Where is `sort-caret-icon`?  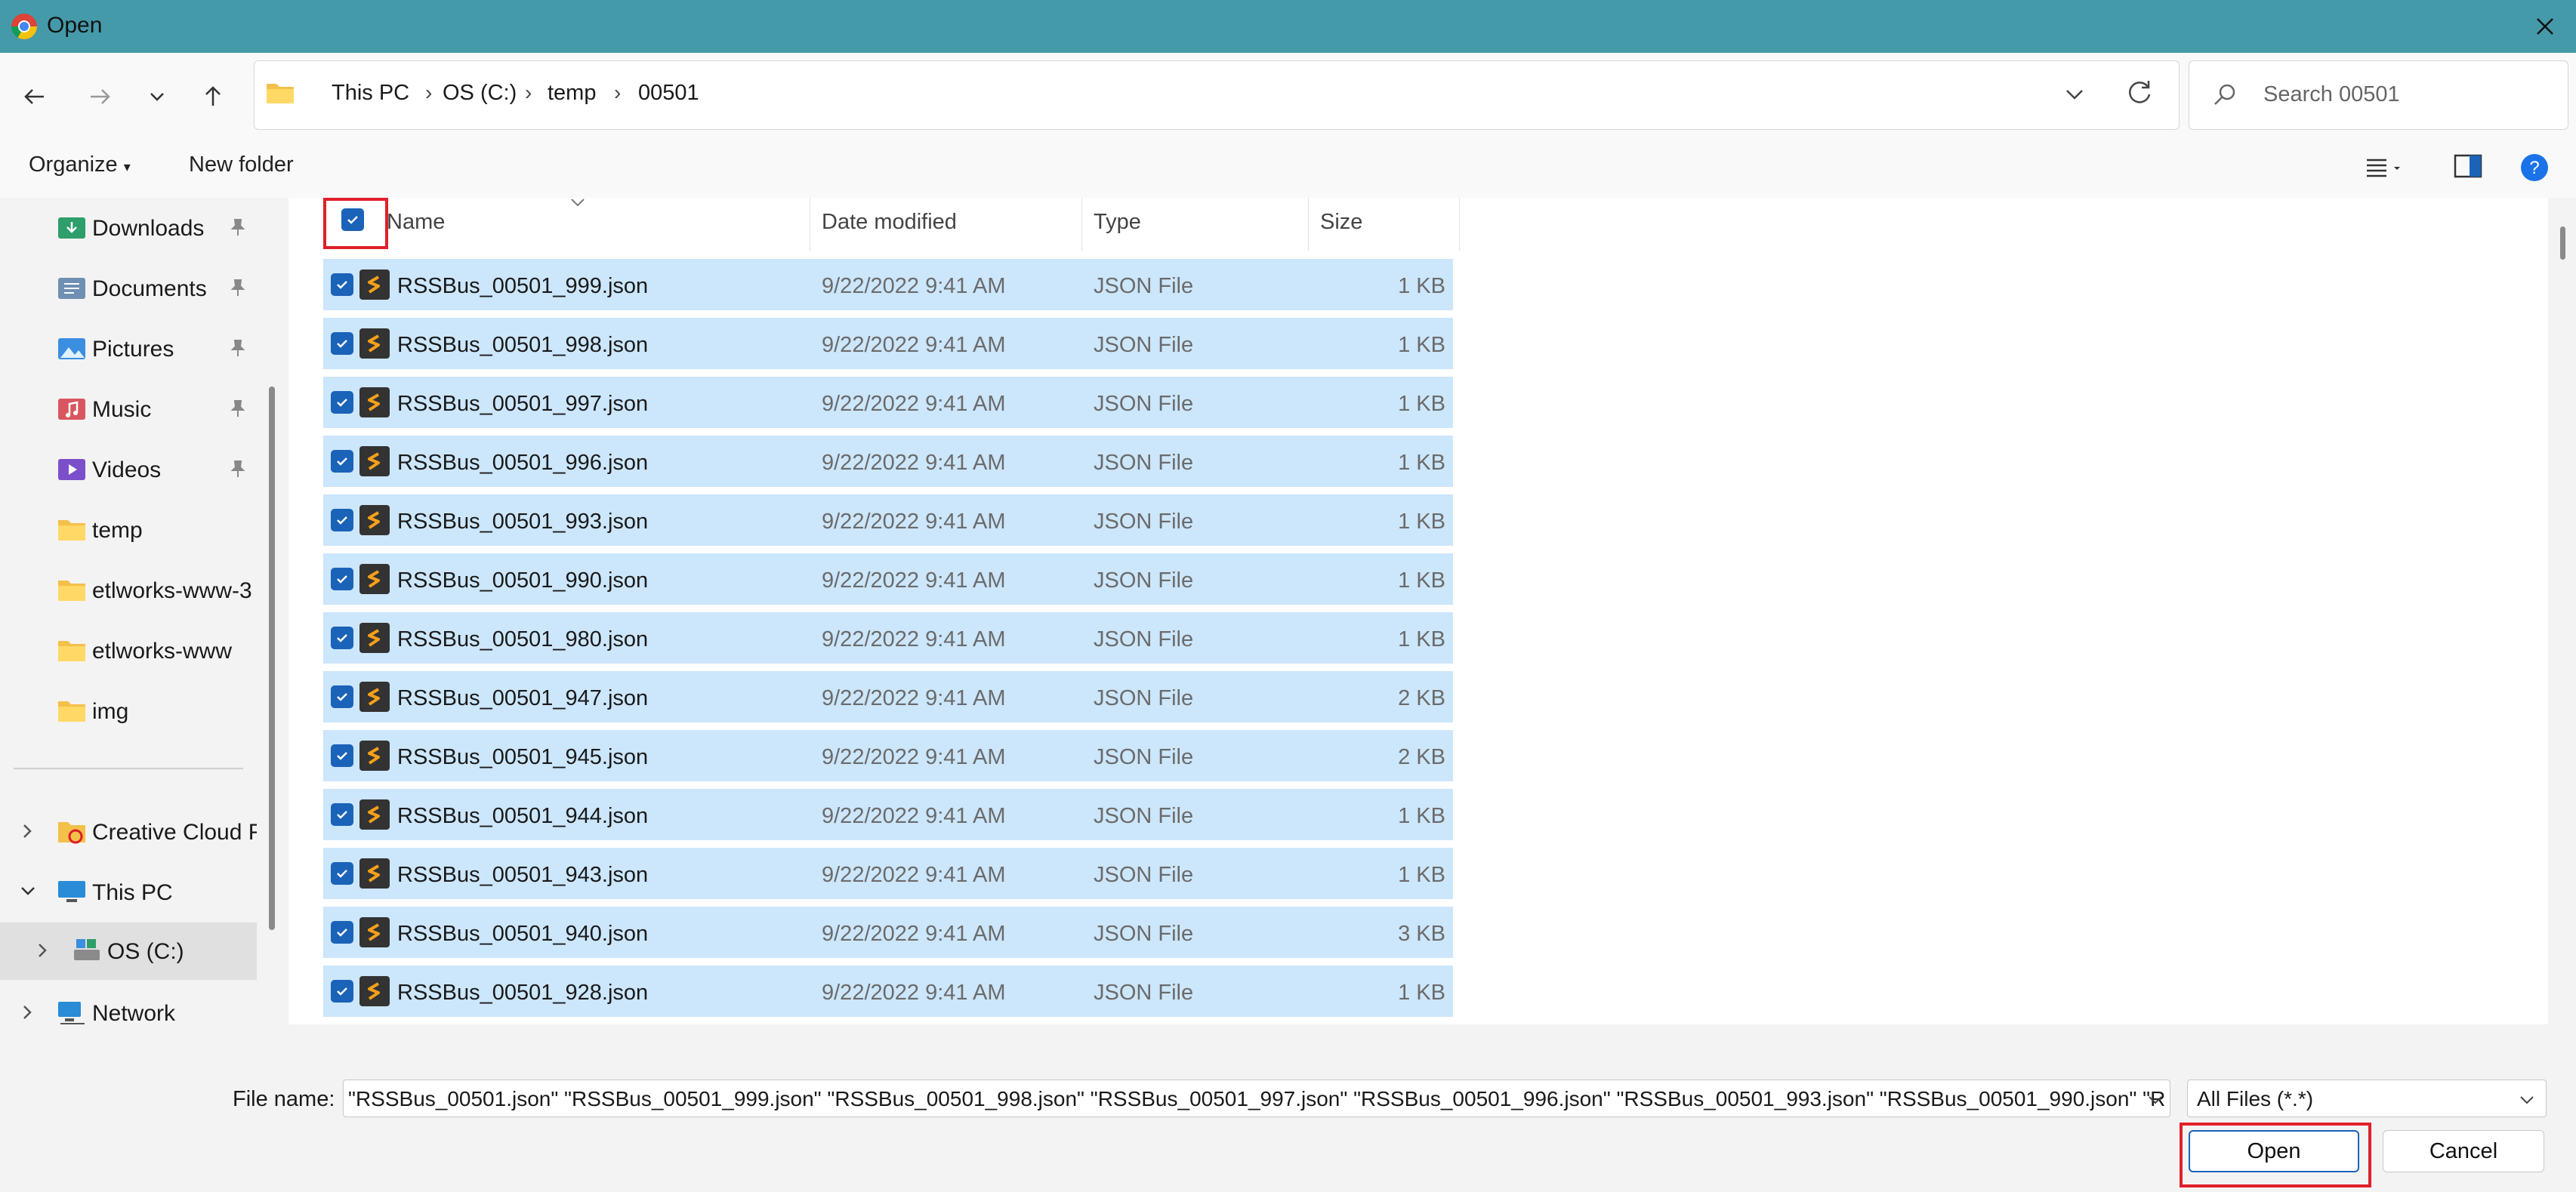 sort-caret-icon is located at coordinates (578, 203).